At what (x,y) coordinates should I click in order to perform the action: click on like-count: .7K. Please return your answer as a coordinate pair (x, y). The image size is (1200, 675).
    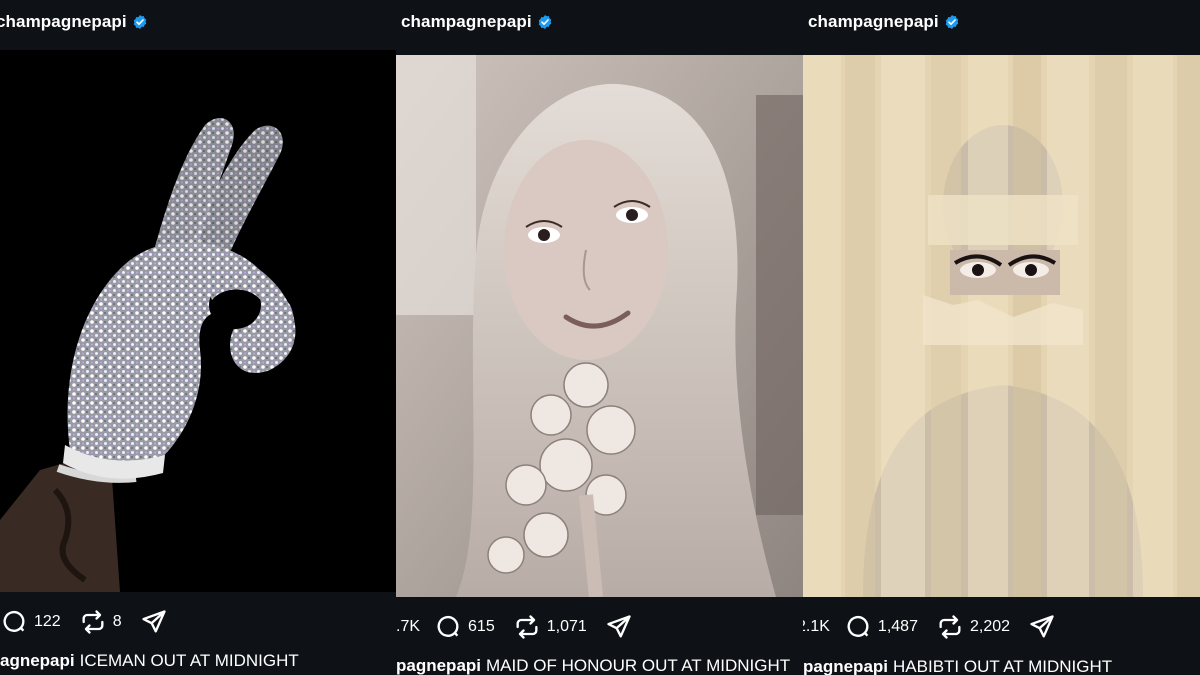
    Looking at the image, I should click on (408, 626).